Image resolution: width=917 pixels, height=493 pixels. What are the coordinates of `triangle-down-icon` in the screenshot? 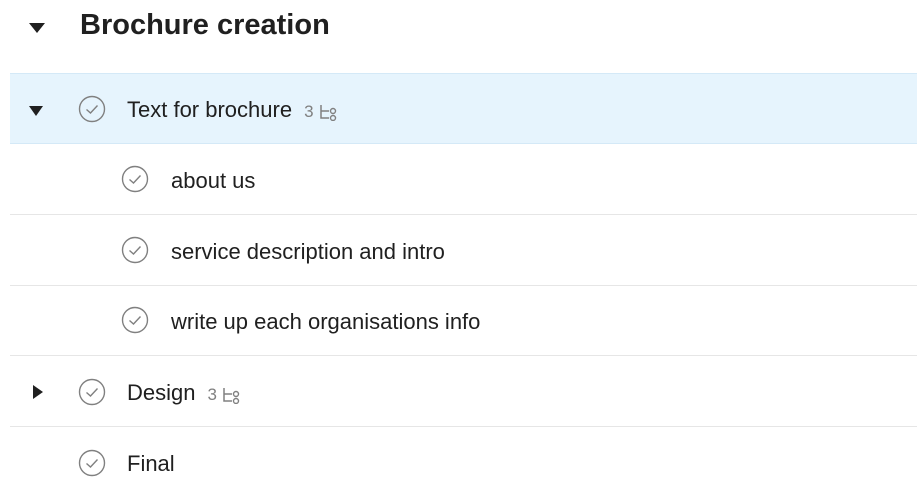 It's located at (36, 111).